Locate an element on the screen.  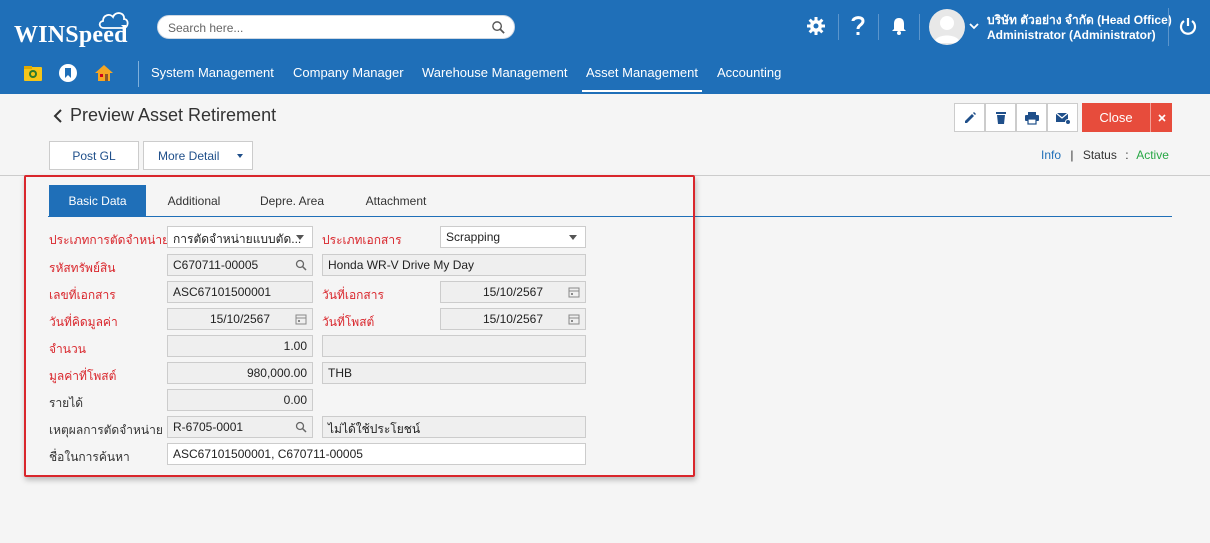
bell-icon is located at coordinates (899, 26).